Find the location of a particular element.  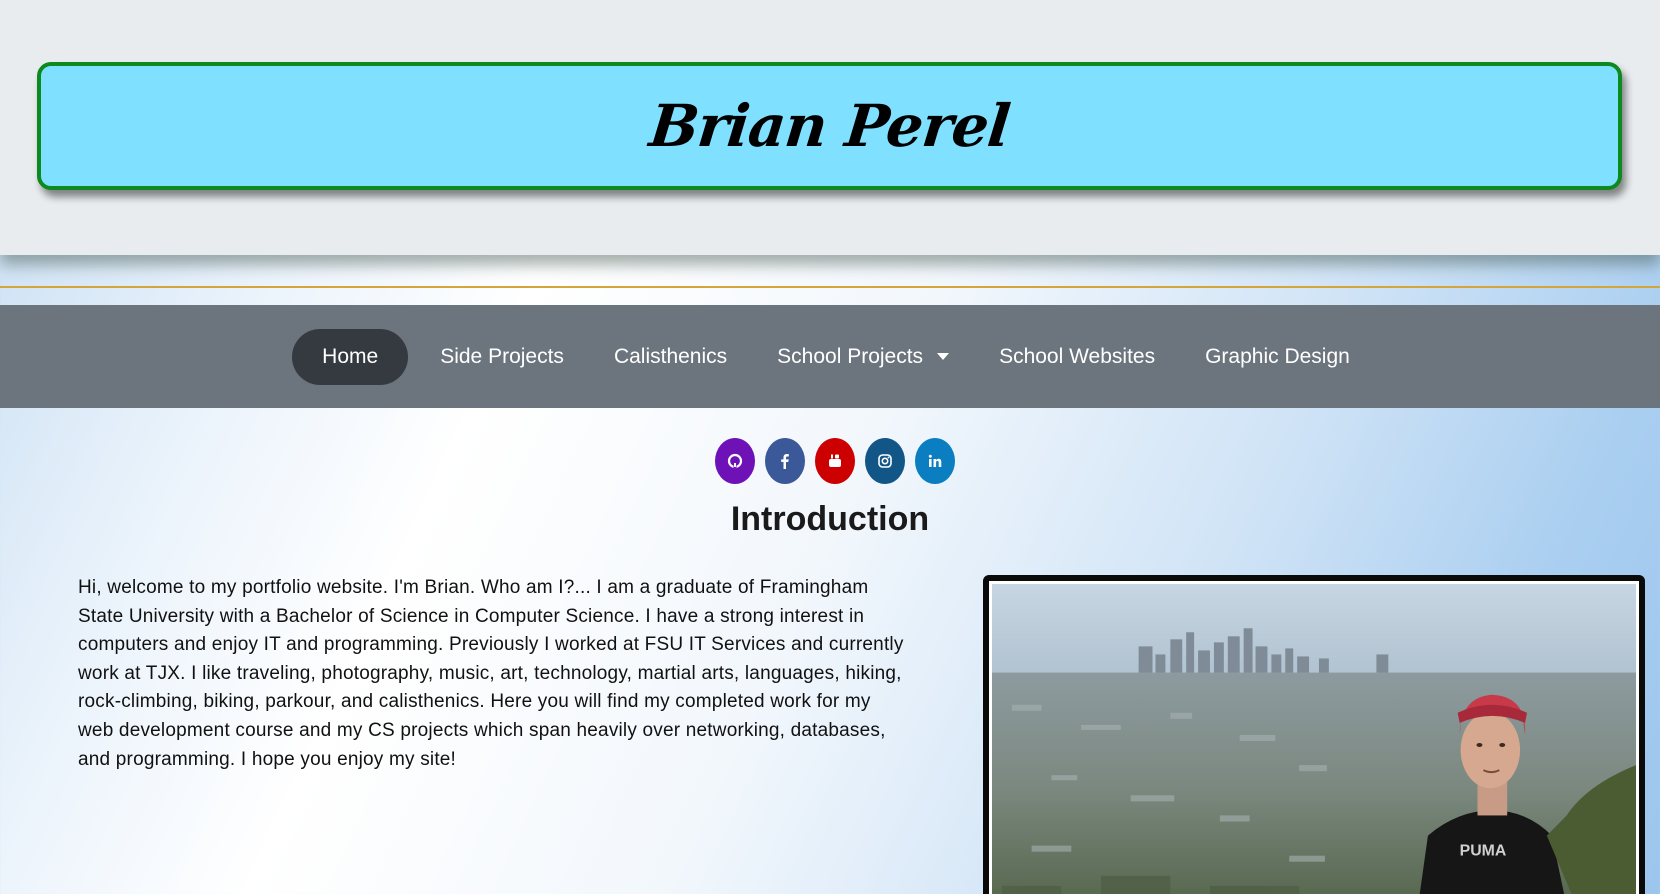

github-icon is located at coordinates (735, 461).